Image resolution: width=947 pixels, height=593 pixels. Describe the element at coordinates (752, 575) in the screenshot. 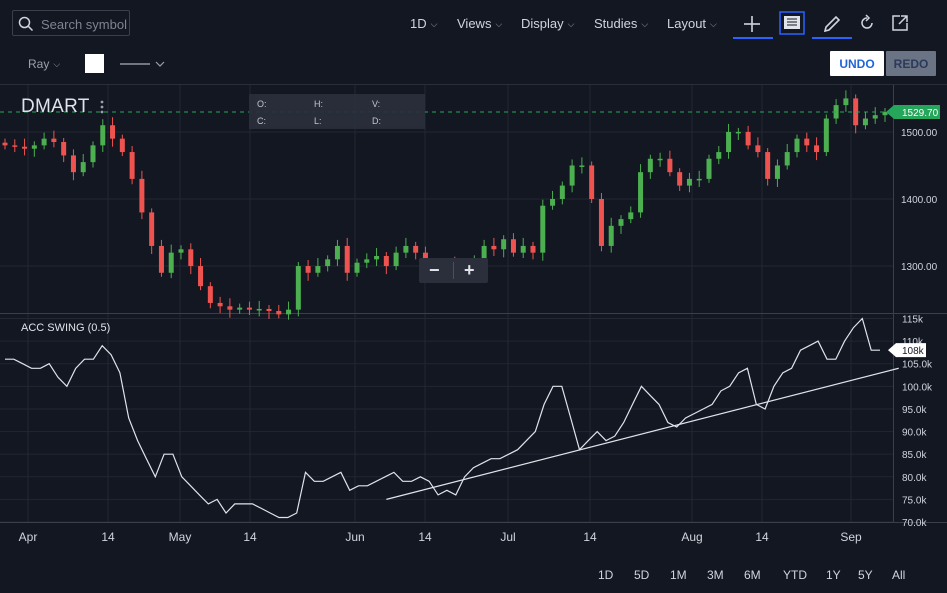

I see `range-button-6m: 6M` at that location.